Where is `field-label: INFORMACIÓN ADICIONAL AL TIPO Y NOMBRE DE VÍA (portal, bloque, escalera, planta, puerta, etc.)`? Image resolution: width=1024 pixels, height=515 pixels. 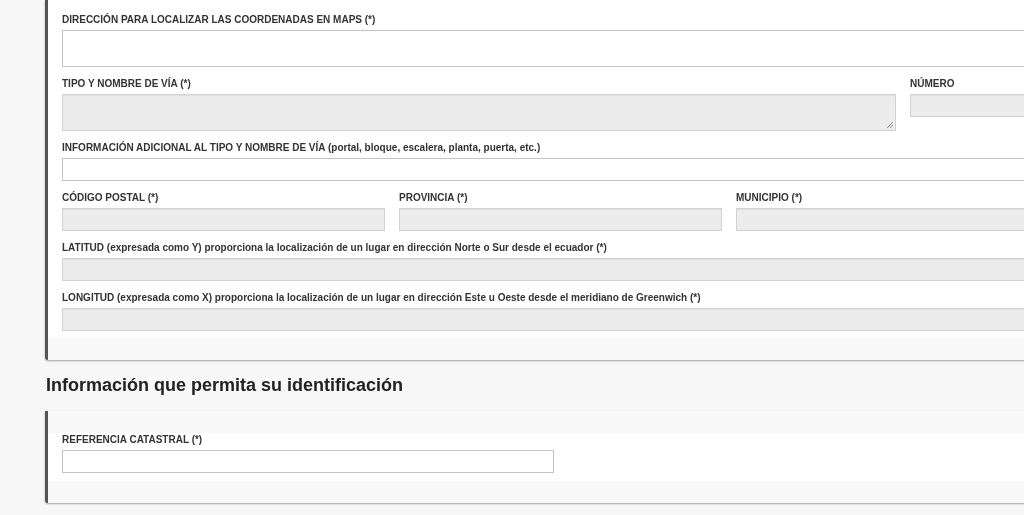
field-label: INFORMACIÓN ADICIONAL AL TIPO Y NOMBRE DE VÍA (portal, bloque, escalera, planta, puerta, etc.) is located at coordinates (302, 148).